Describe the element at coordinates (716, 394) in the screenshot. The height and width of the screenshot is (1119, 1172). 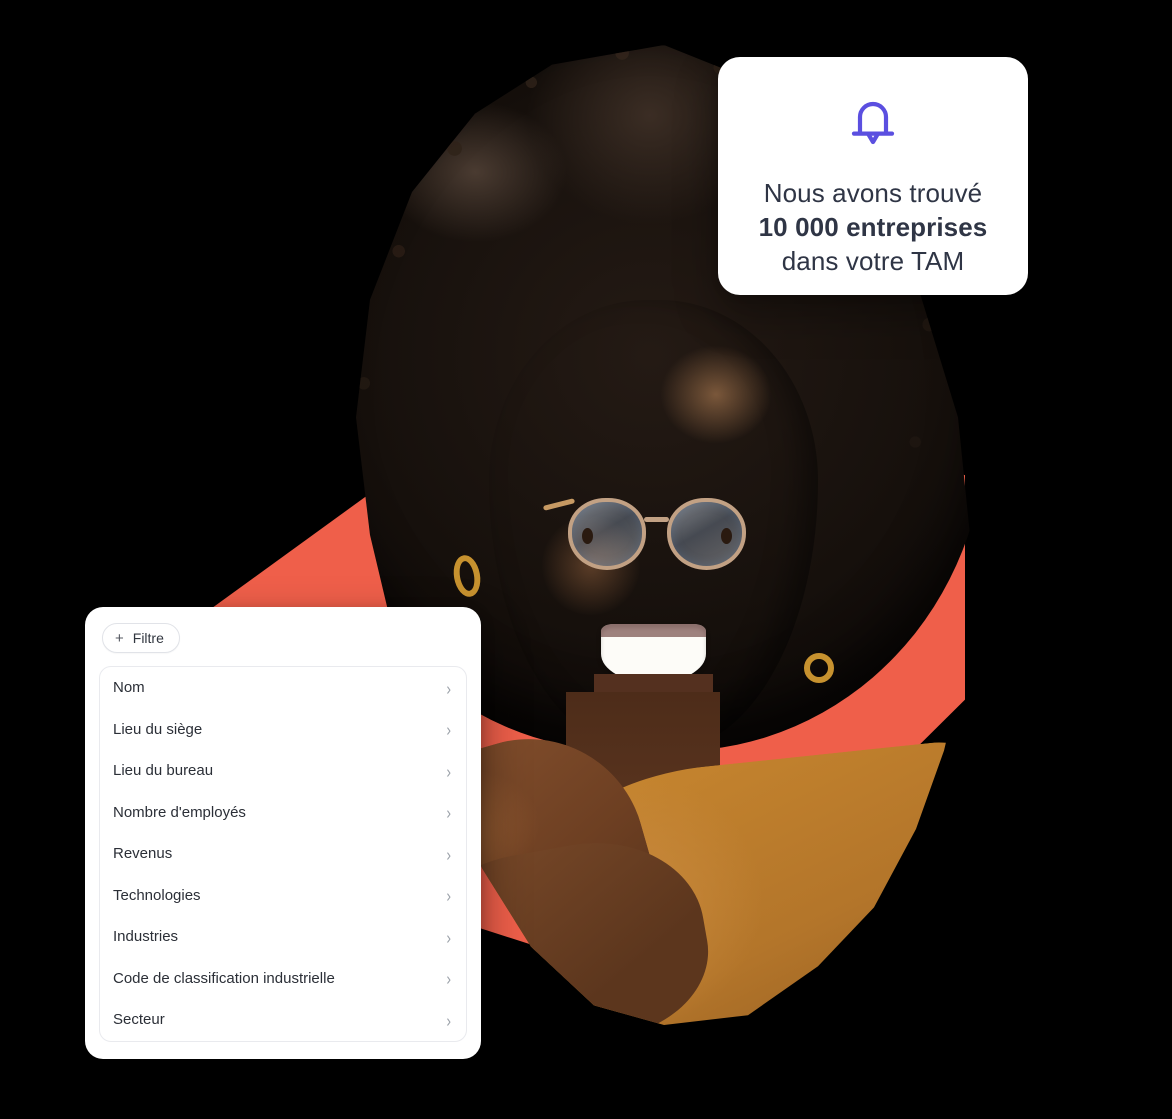
I see `forehead-highlight` at that location.